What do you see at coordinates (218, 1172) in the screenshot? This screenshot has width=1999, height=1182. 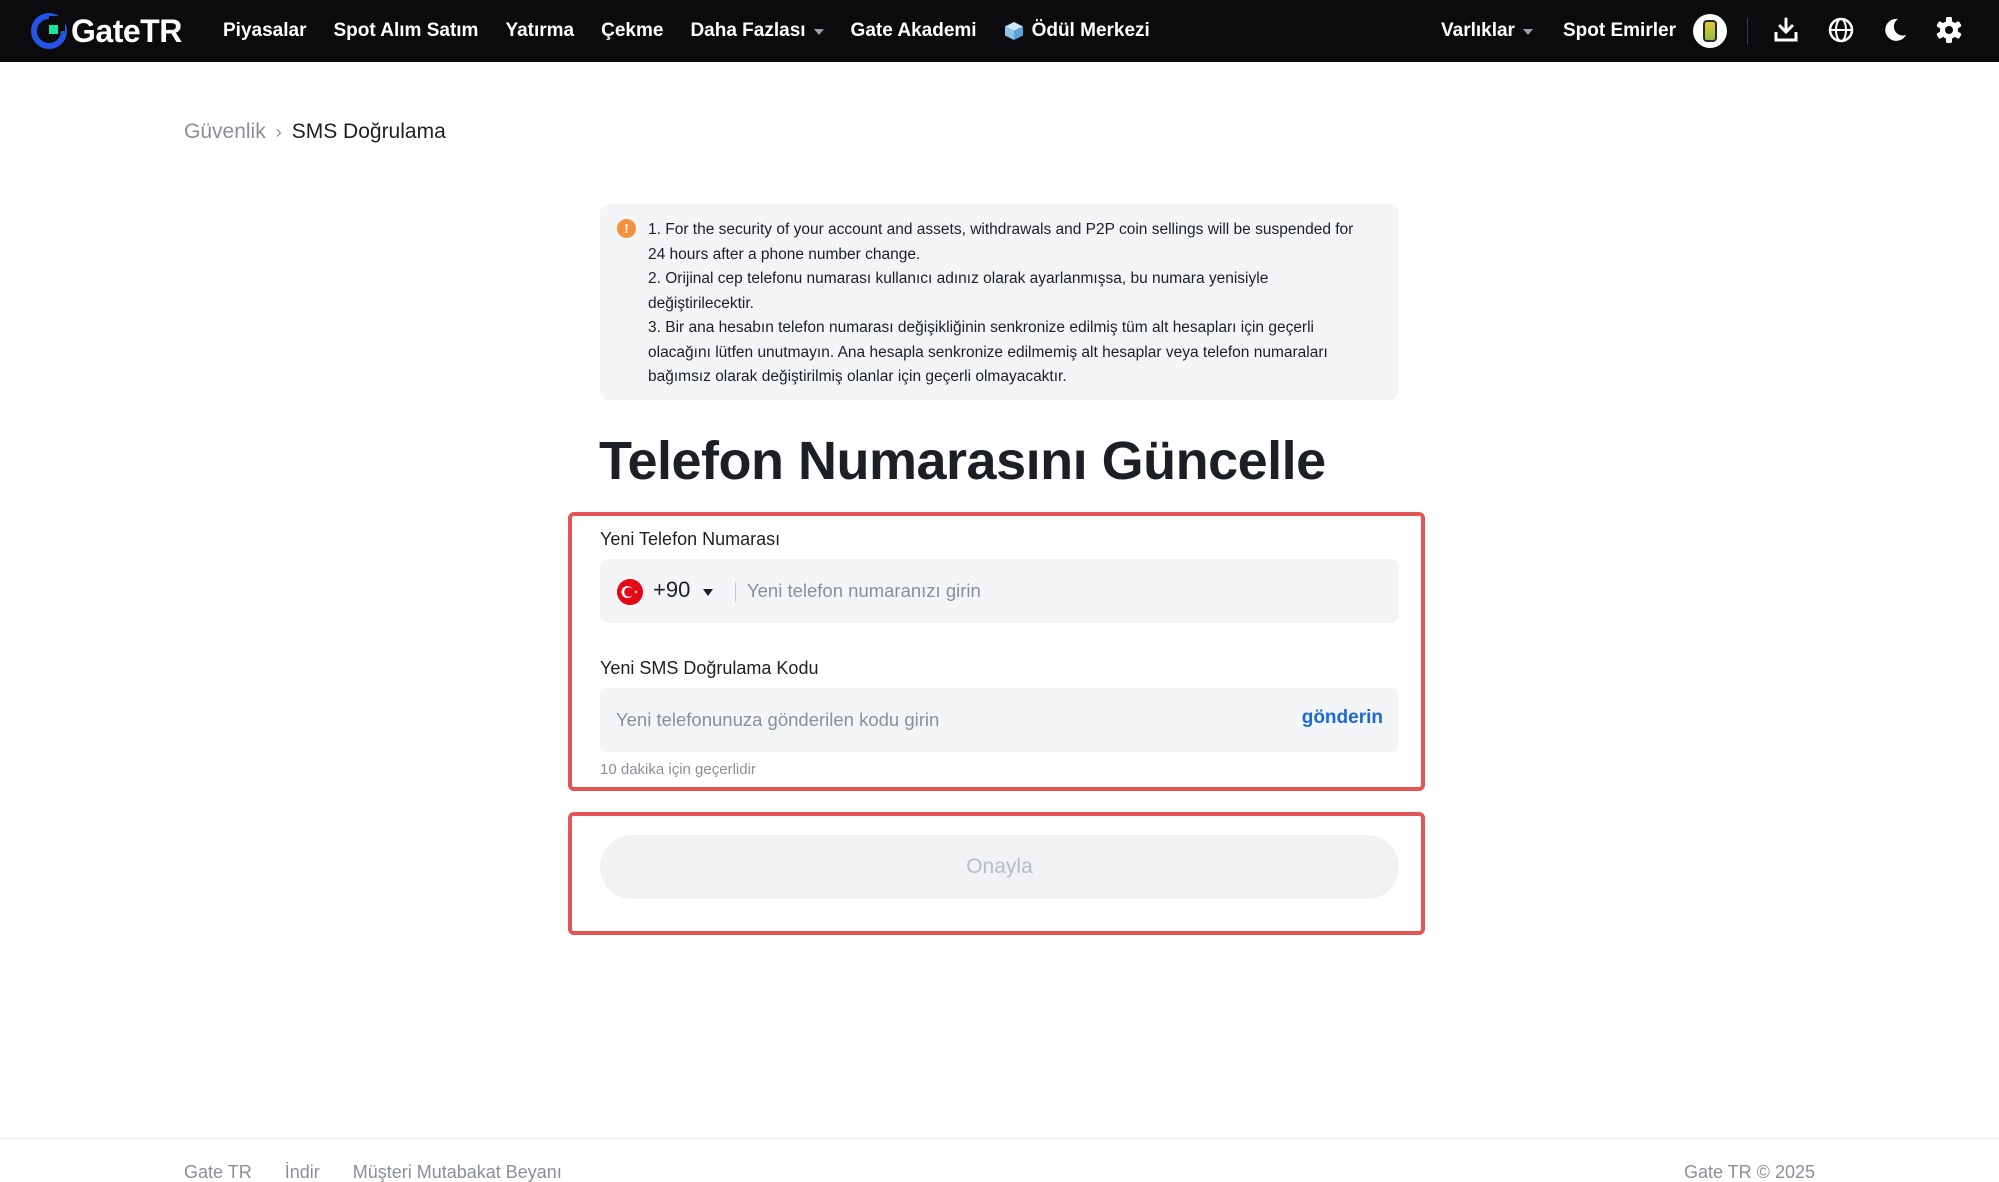 I see `footer-link-gatetr: Gate TR` at bounding box center [218, 1172].